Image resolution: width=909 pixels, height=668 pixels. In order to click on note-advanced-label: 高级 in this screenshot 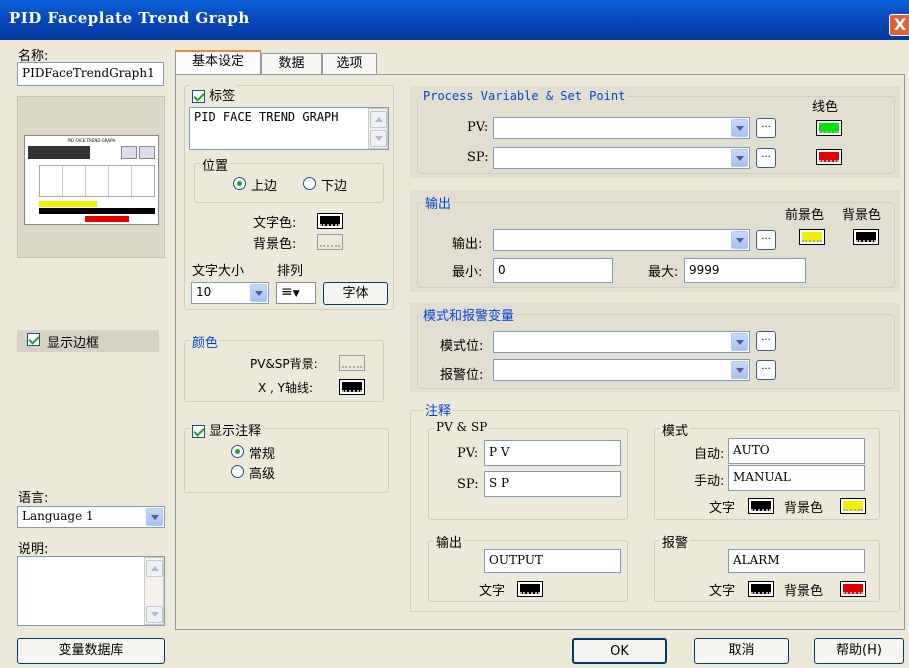, I will do `click(262, 474)`.